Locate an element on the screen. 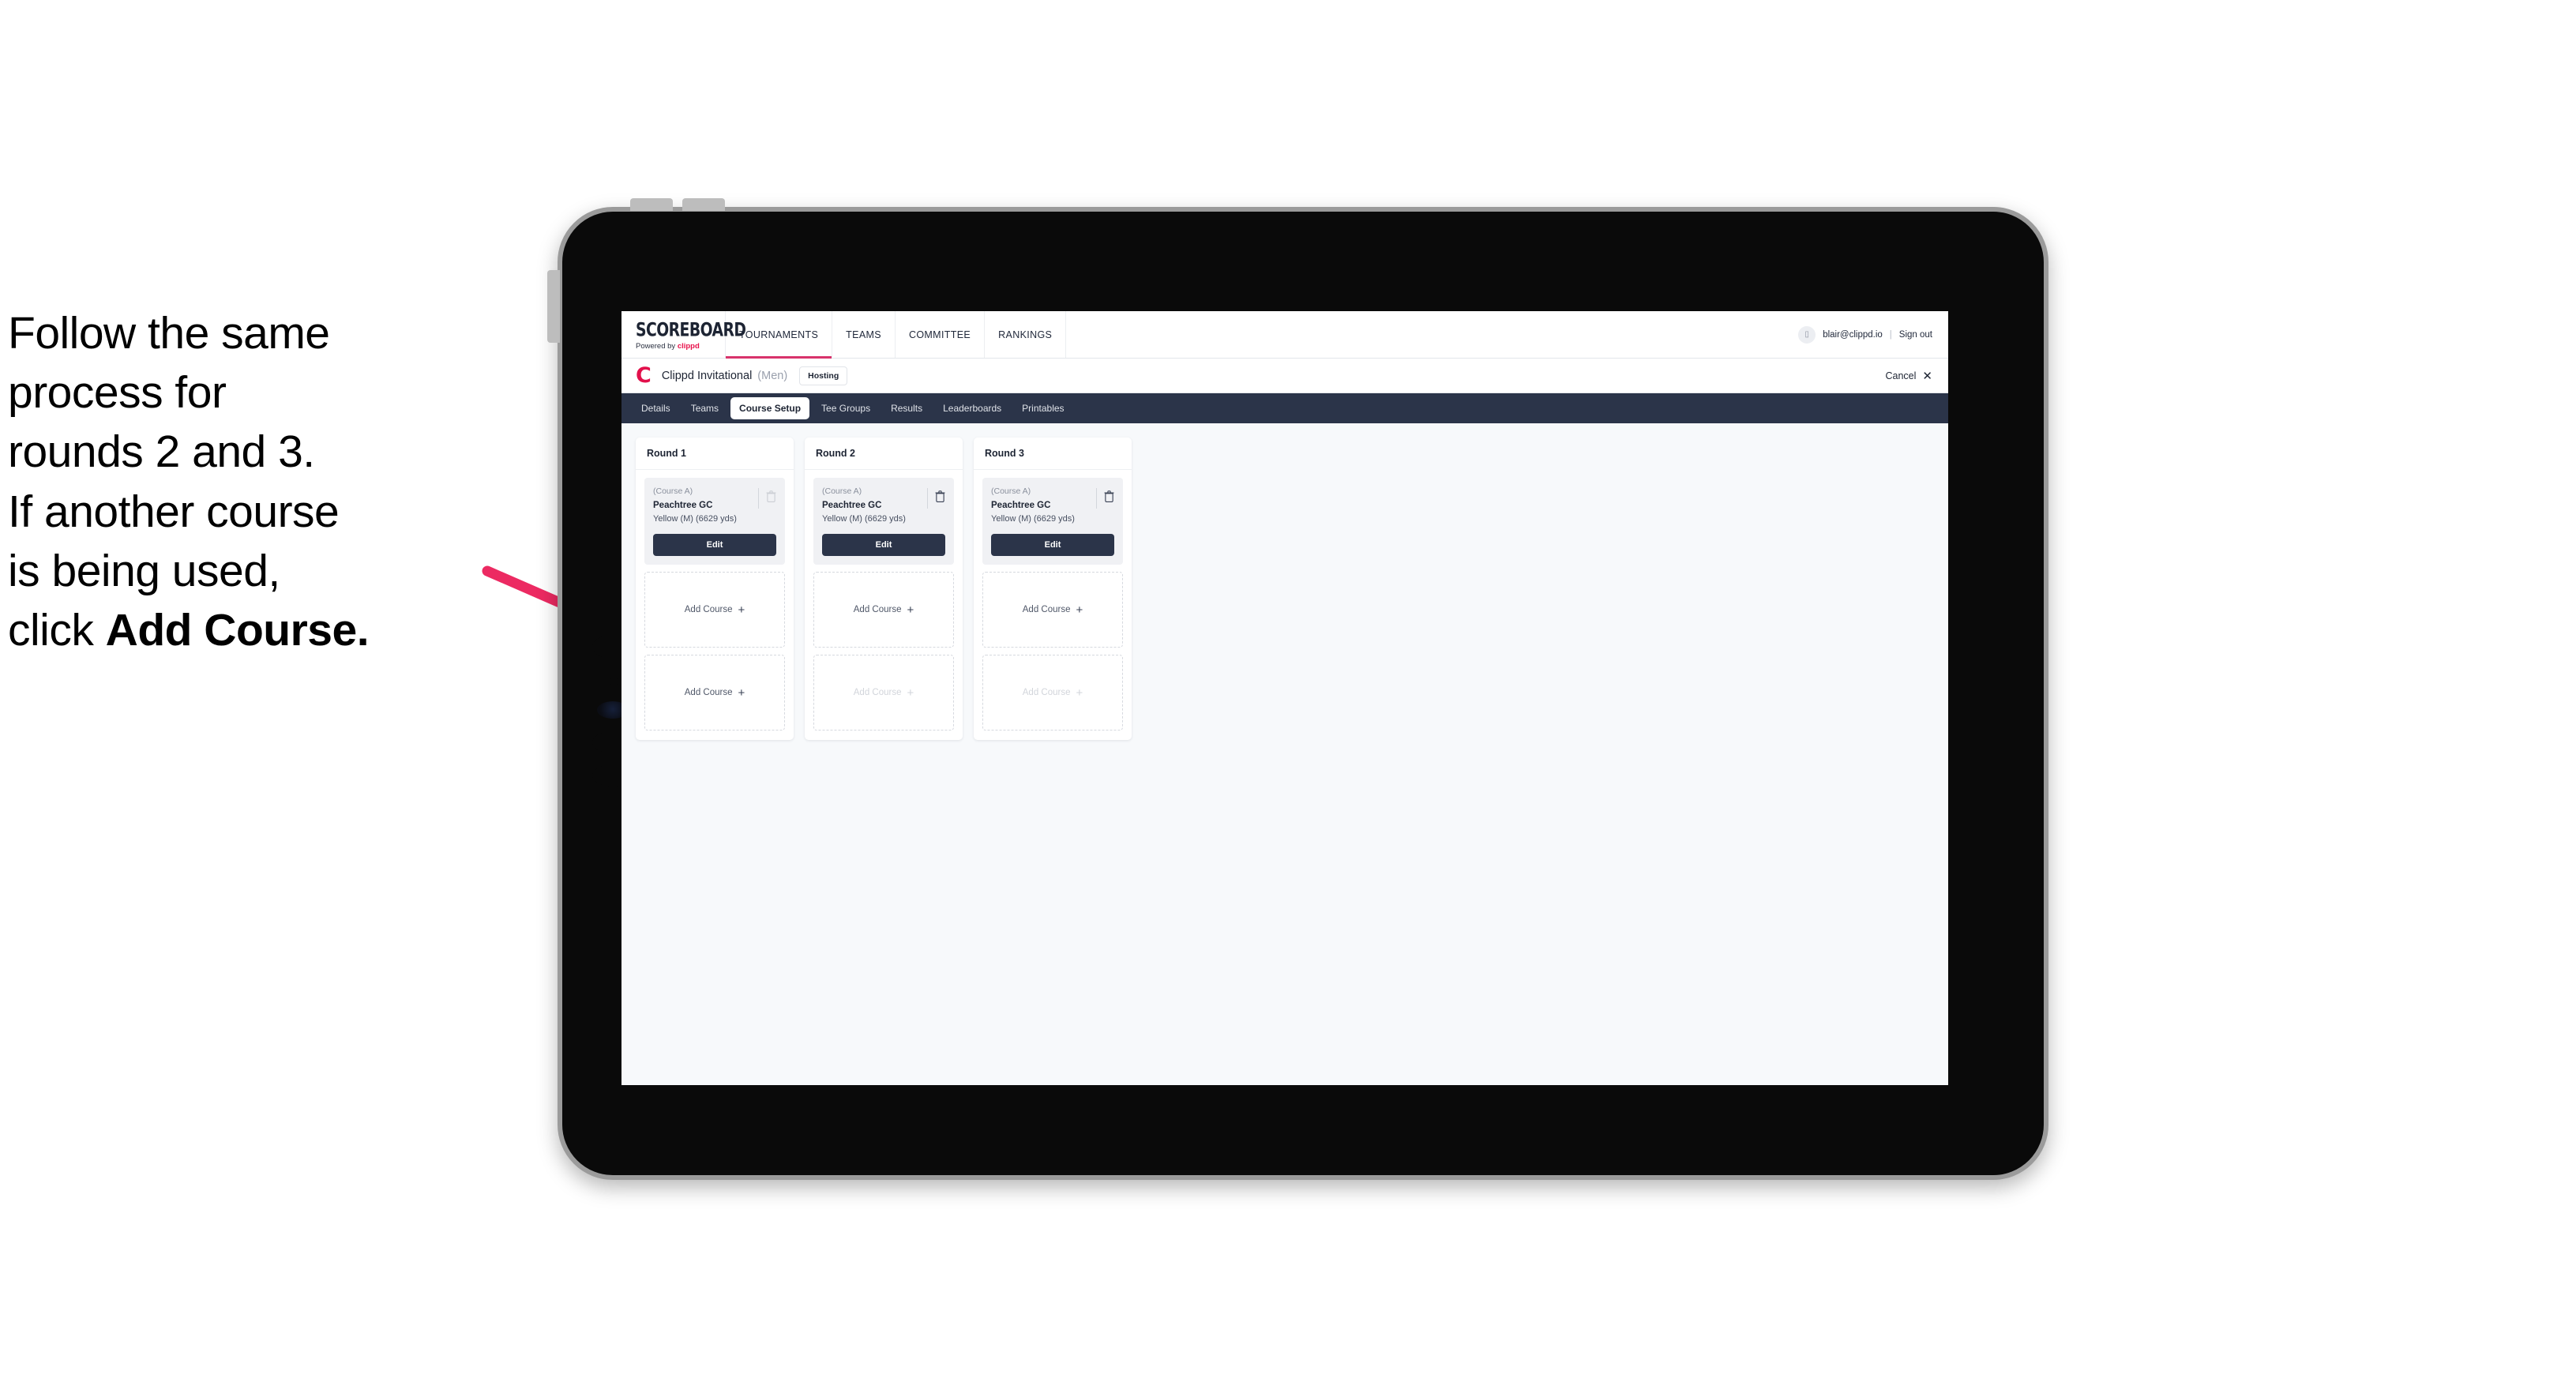  logo-tagline: Powered by clippd is located at coordinates (676, 346).